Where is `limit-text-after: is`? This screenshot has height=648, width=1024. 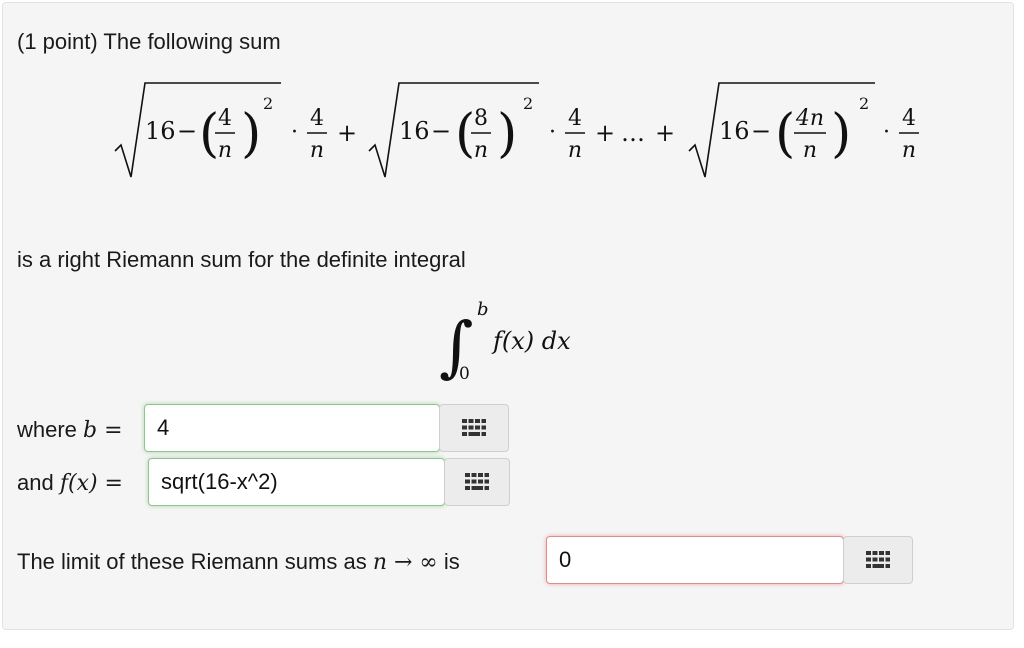 limit-text-after: is is located at coordinates (451, 561).